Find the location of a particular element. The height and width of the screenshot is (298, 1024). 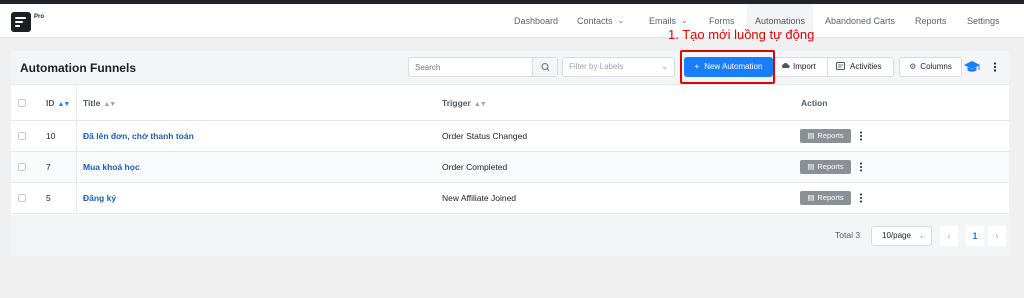

tutorial-annotation-label: 1. Tạo mới luồng tự động is located at coordinates (741, 34).